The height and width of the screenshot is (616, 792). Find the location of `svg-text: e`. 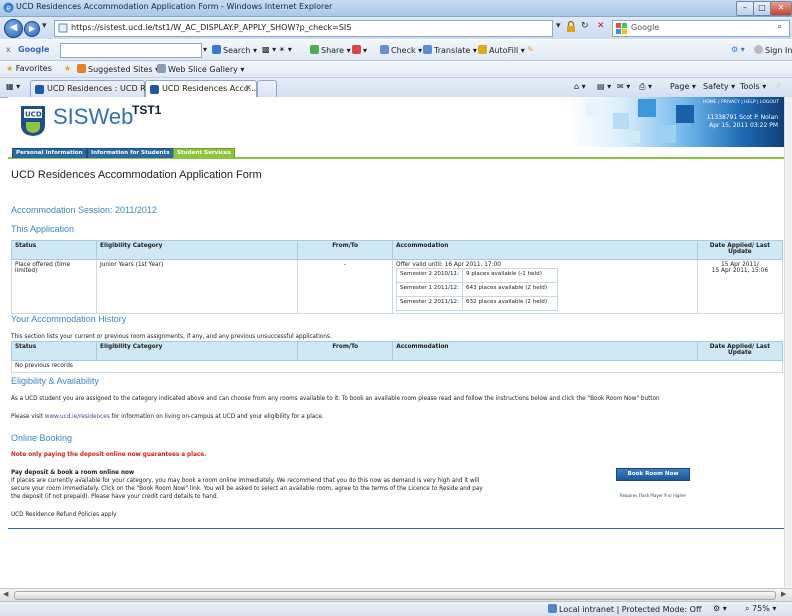

svg-text: e is located at coordinates (8, 8).